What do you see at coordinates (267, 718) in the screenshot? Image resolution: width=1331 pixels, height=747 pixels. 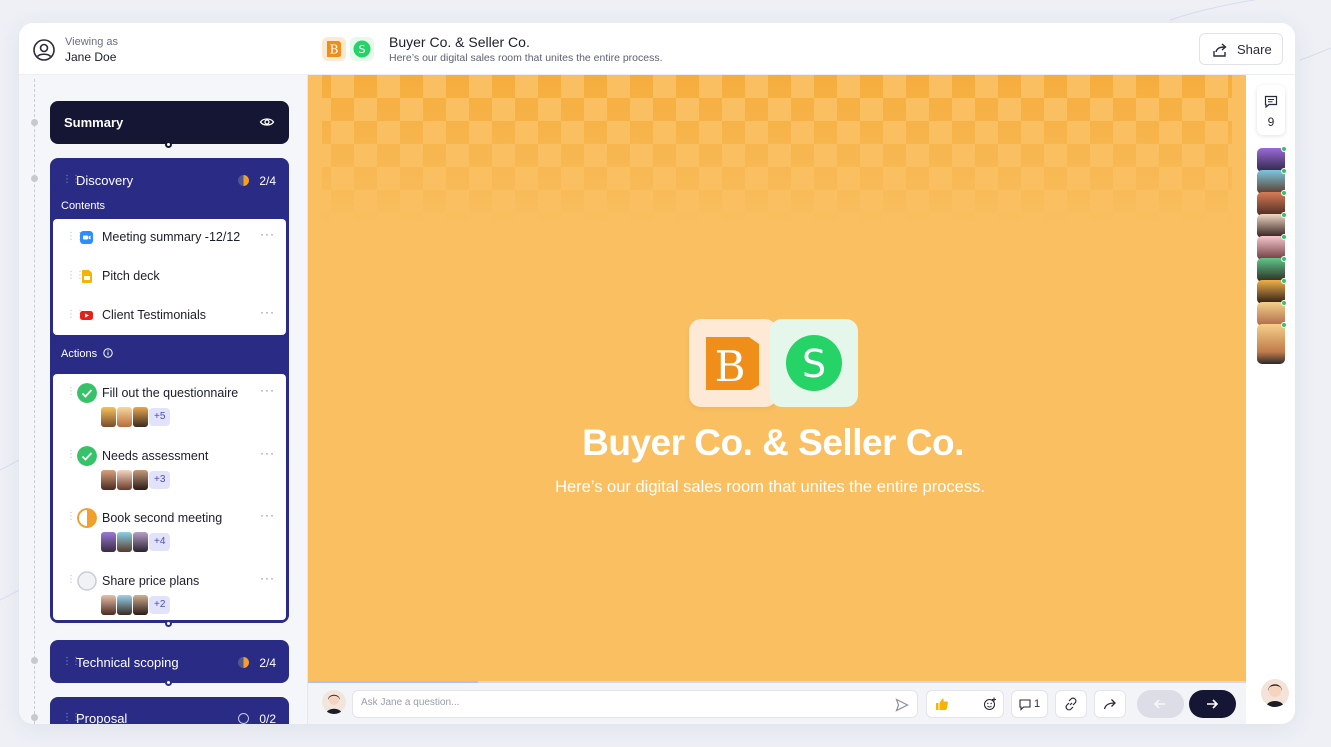 I see `stage-count: 0/2` at bounding box center [267, 718].